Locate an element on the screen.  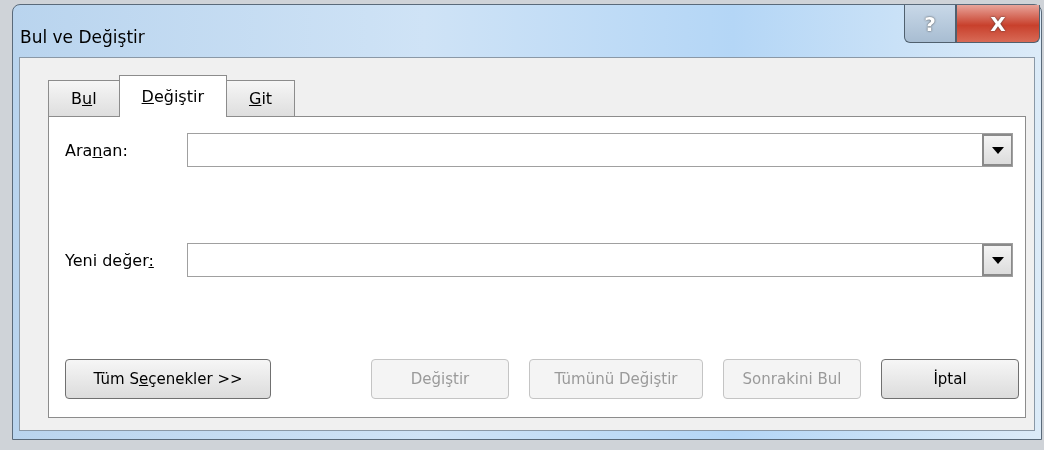
field-label: Yeni değer: is located at coordinates (110, 260).